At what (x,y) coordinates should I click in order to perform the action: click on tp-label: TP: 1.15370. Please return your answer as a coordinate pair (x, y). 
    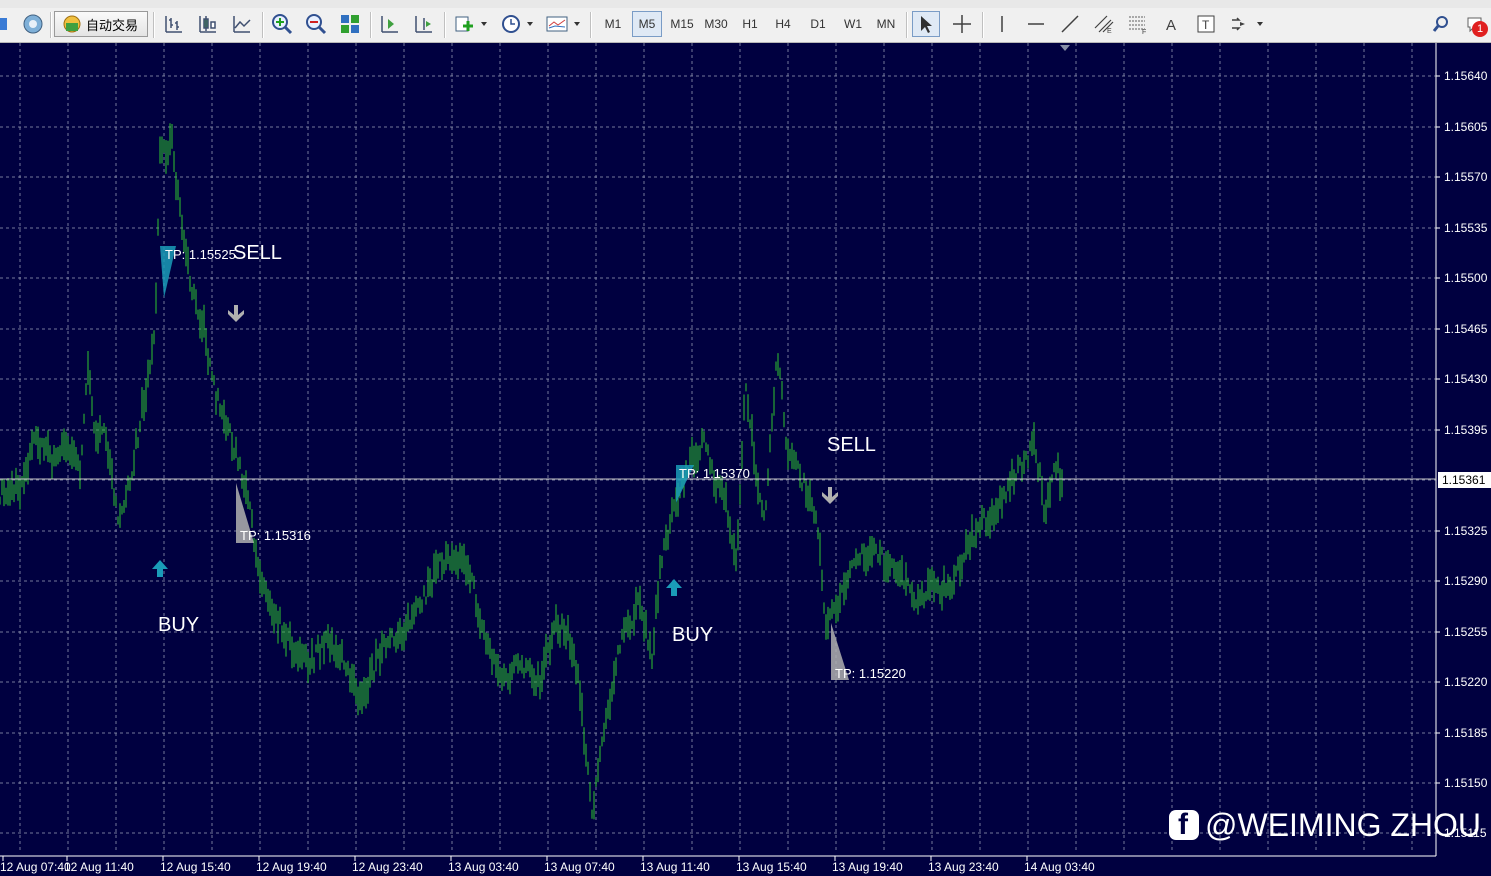
    Looking at the image, I should click on (714, 473).